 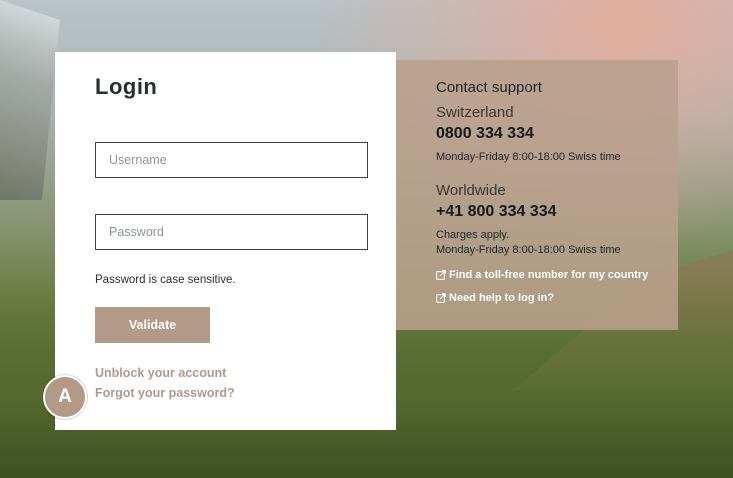 I want to click on region-name: Worldwide, so click(x=471, y=190).